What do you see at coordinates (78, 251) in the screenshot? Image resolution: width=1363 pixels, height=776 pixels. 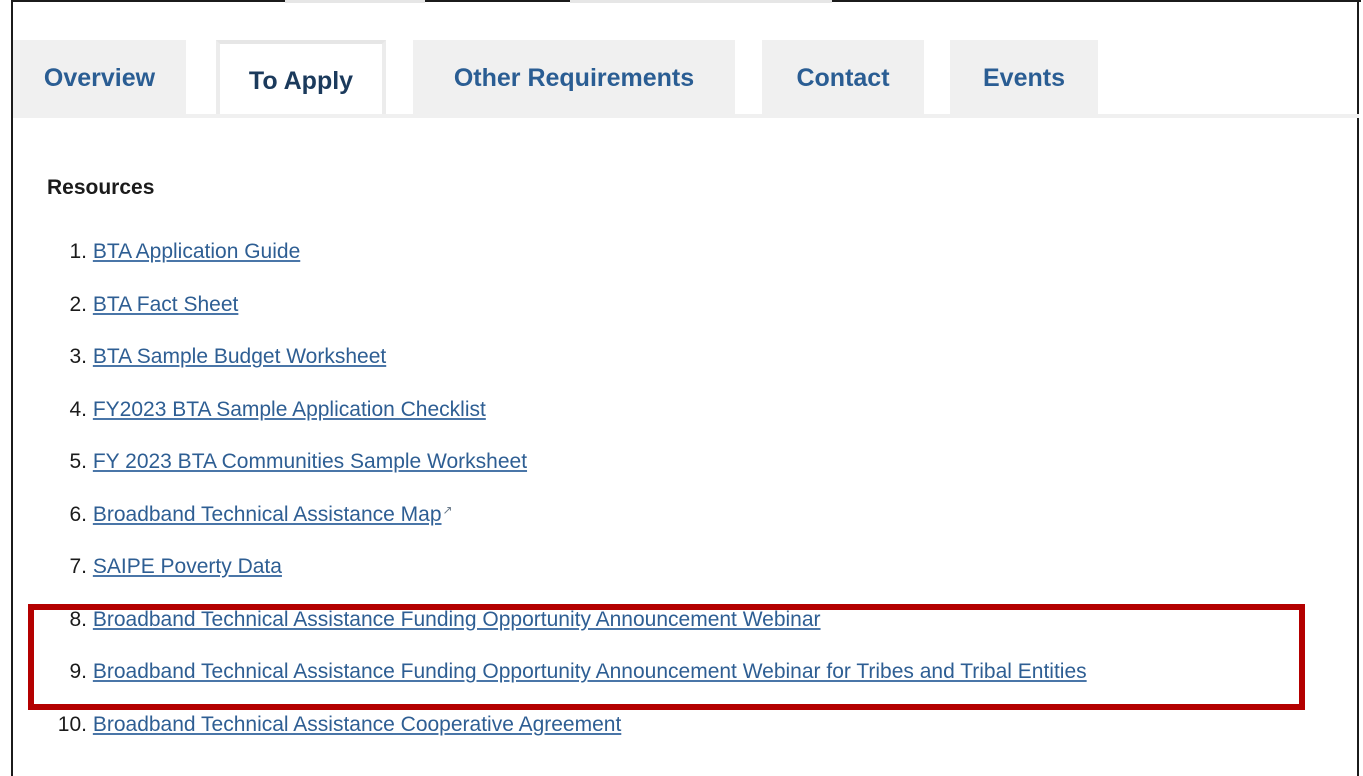 I see `list-number: 1.` at bounding box center [78, 251].